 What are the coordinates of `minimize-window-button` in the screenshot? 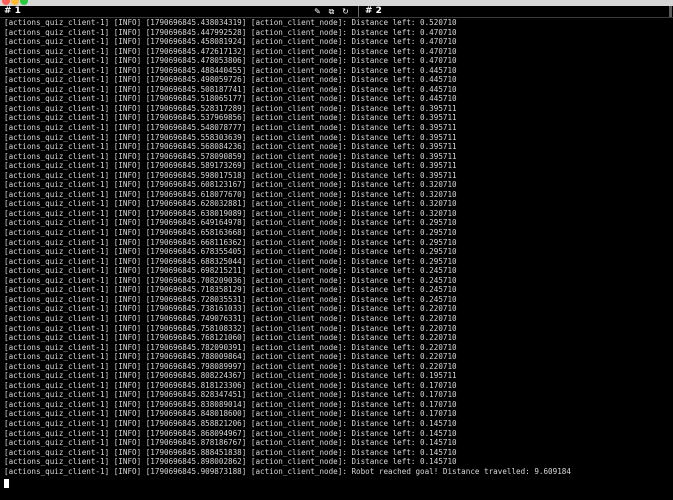 It's located at (15, 2).